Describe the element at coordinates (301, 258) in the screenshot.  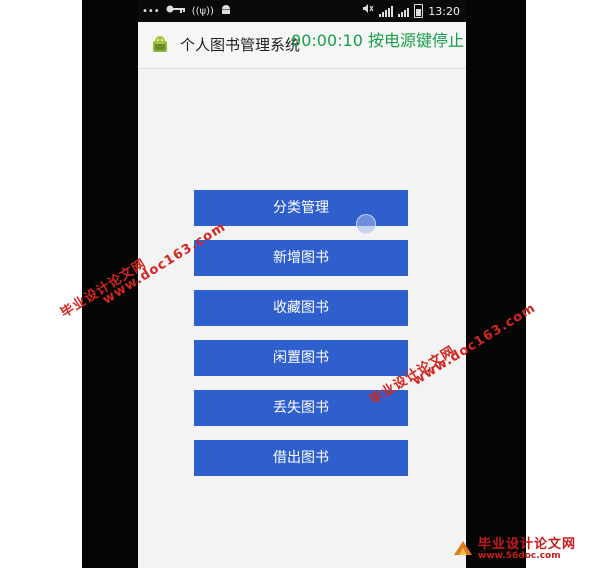
I see `add-book-button: 新增图书` at that location.